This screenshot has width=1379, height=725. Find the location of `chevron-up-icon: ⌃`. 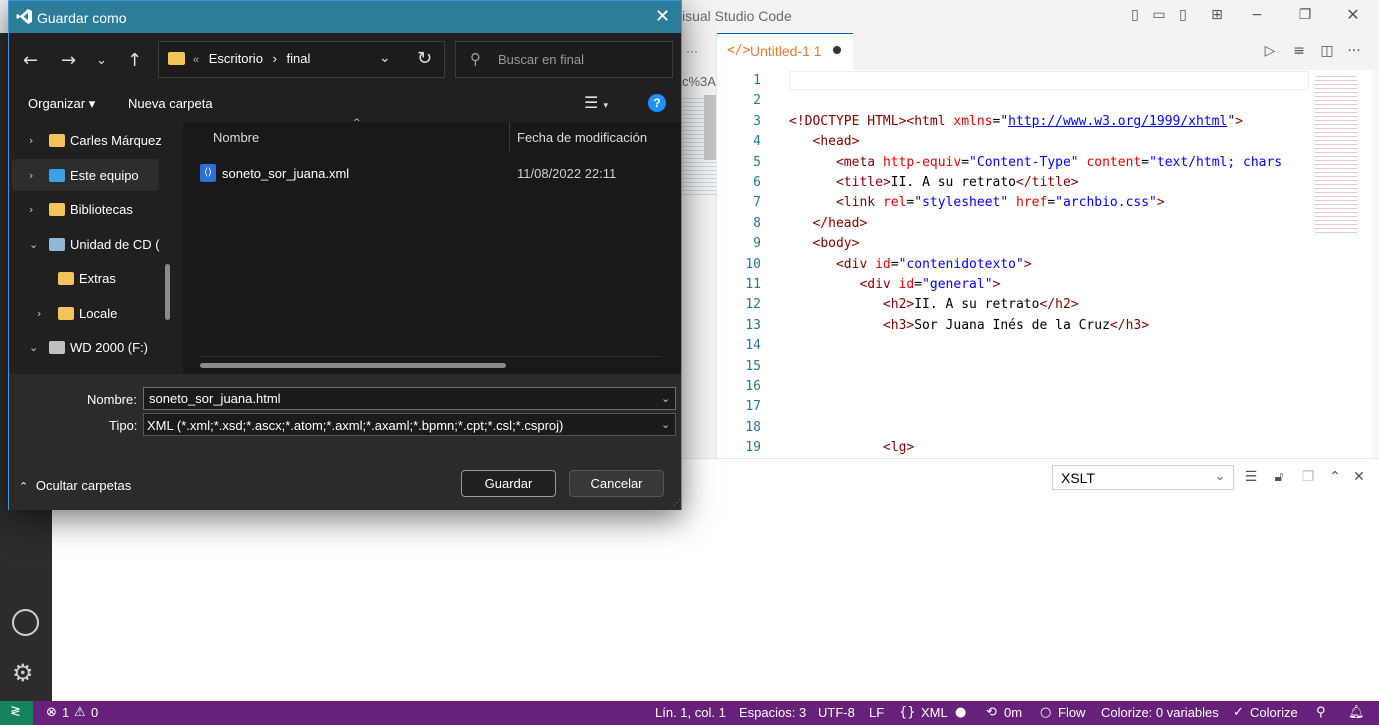

chevron-up-icon: ⌃ is located at coordinates (24, 486).